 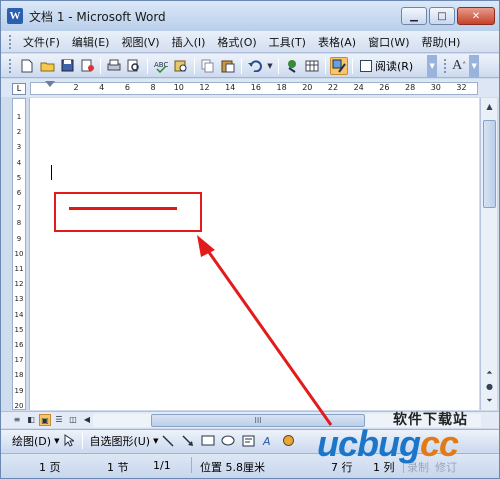 I want to click on watermark-logo-main: ucbug, so click(x=369, y=443).